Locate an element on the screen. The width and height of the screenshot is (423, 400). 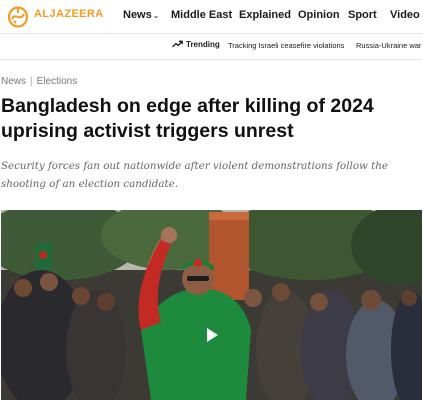
breadcrumb: News | Elections is located at coordinates (39, 81).